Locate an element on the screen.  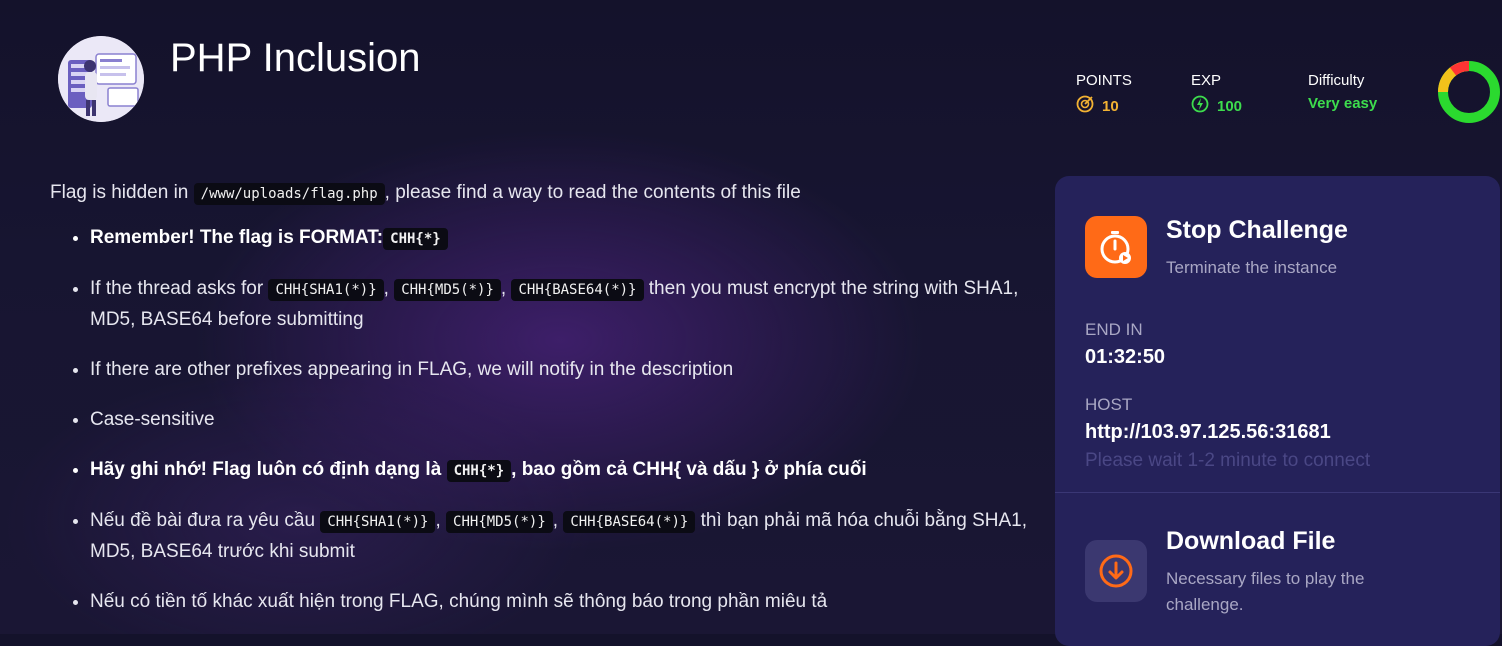
points-stat: POINTS 10 is located at coordinates (1104, 94).